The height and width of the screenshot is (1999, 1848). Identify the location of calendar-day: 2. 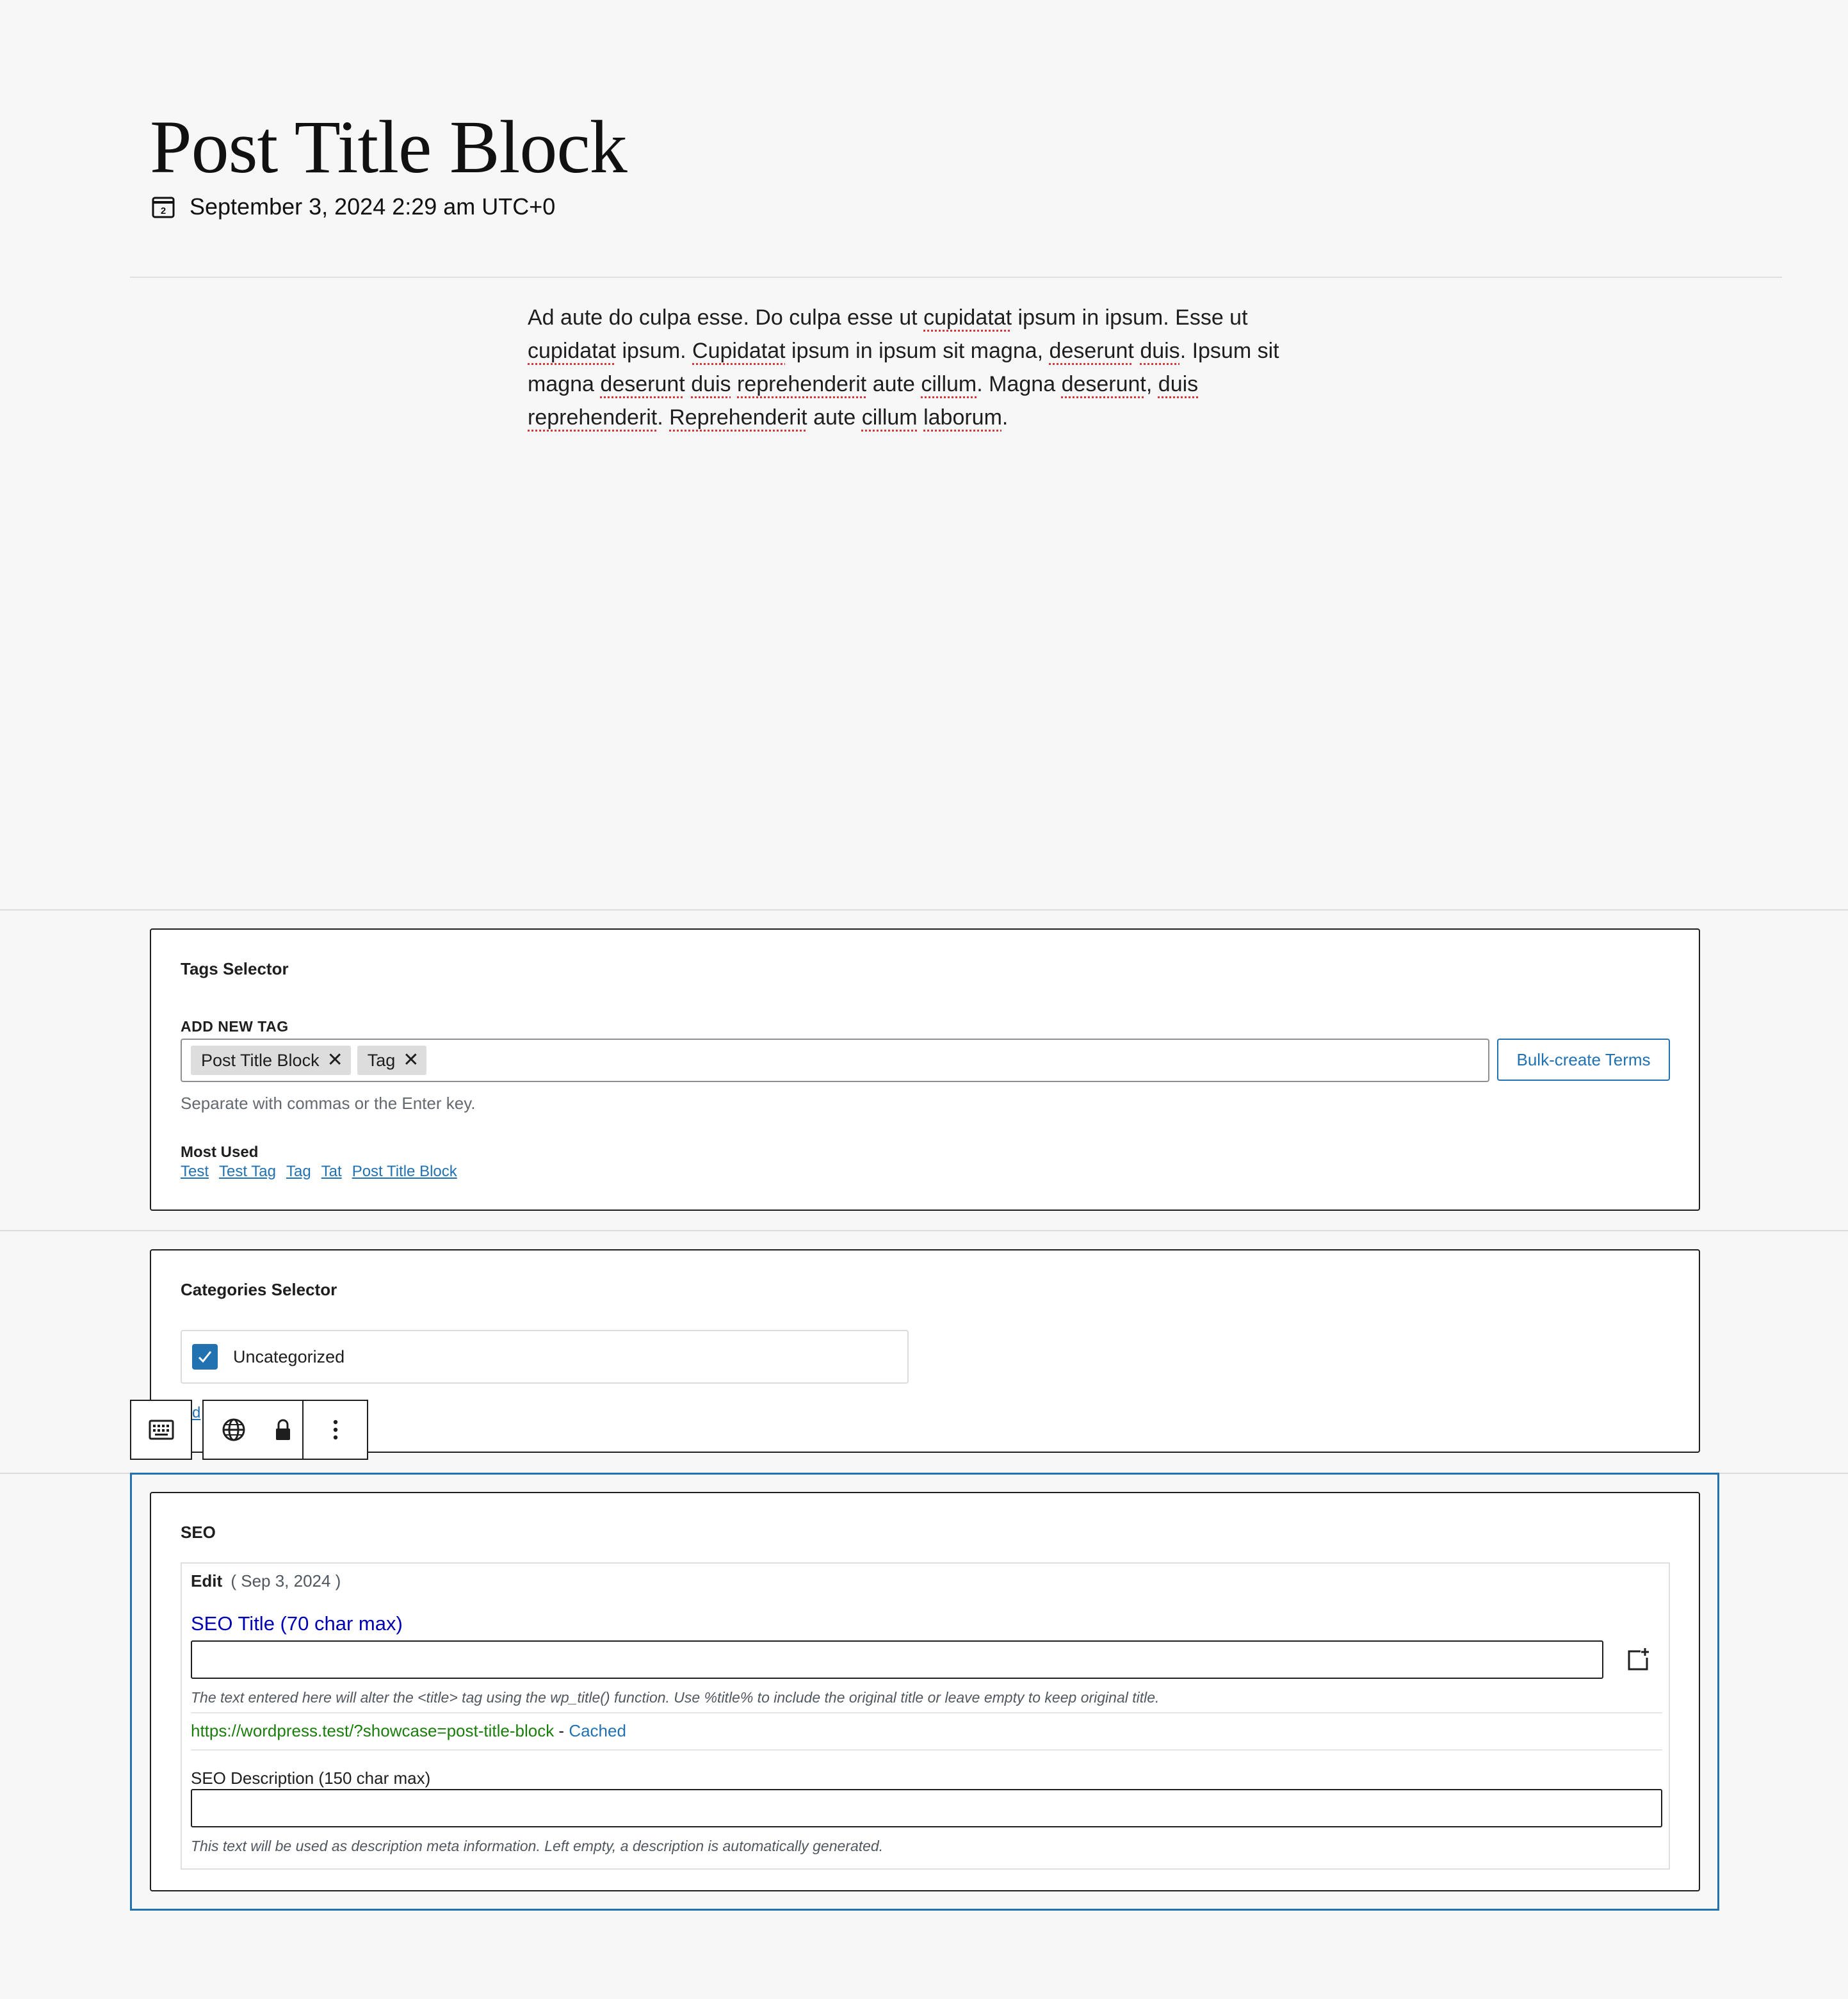
(164, 211).